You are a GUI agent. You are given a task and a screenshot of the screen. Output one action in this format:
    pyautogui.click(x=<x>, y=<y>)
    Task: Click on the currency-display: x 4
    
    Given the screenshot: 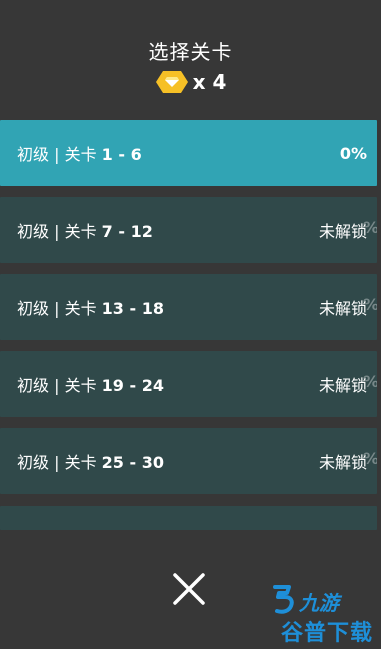 What is the action you would take?
    pyautogui.click(x=190, y=82)
    